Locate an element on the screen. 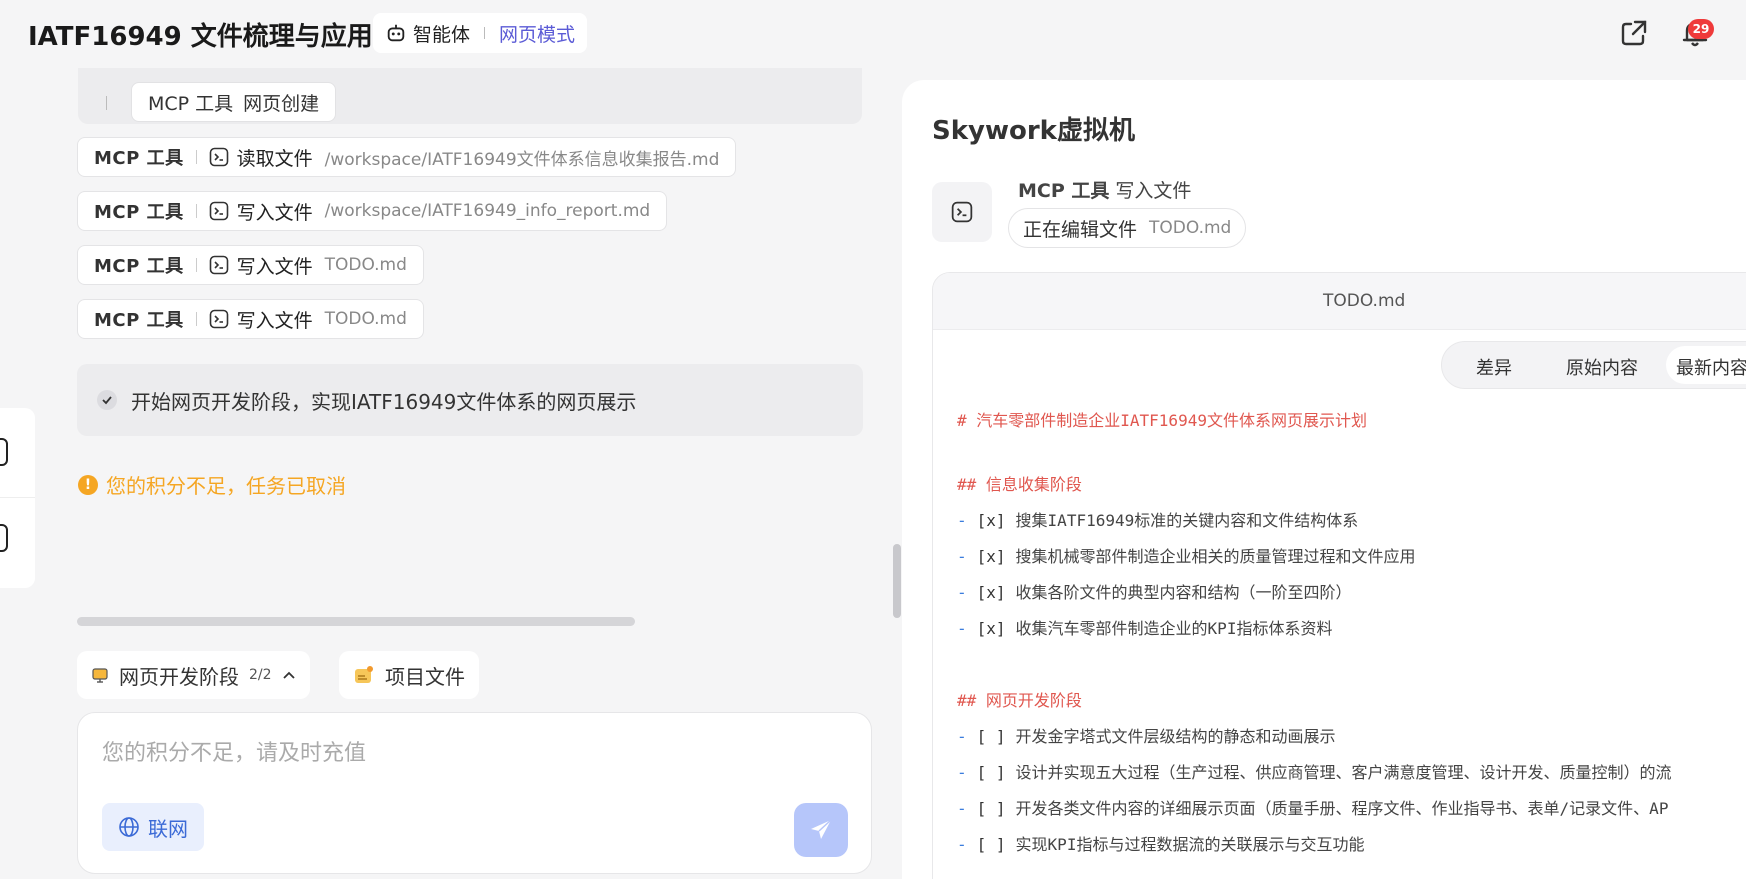 This screenshot has width=1746, height=879. code-line: - [x] 收集汽车零部件制造企业的KPI指标体系资料 is located at coordinates (1145, 628).